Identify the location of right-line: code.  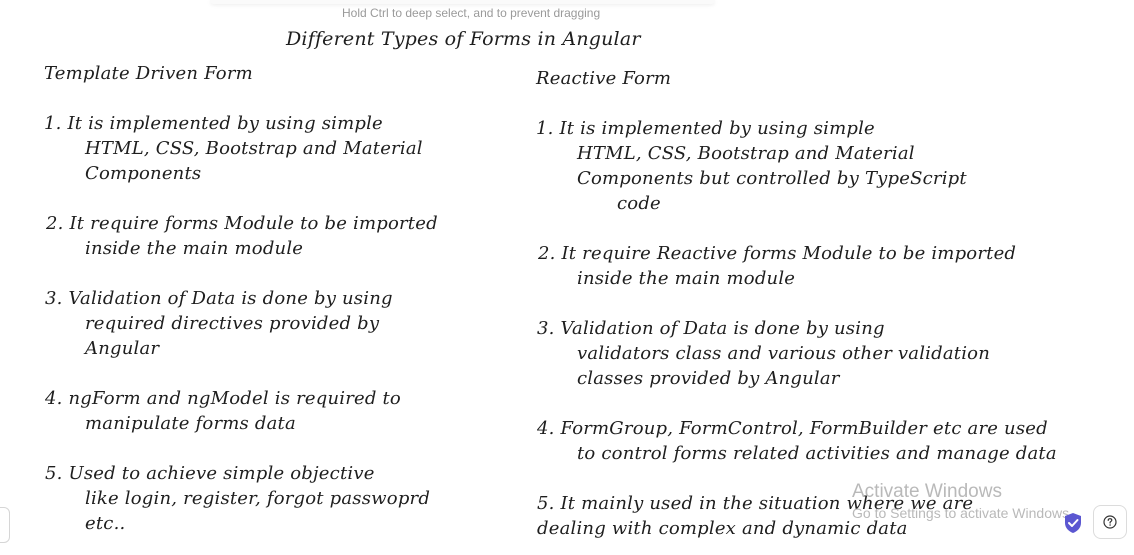
(639, 203).